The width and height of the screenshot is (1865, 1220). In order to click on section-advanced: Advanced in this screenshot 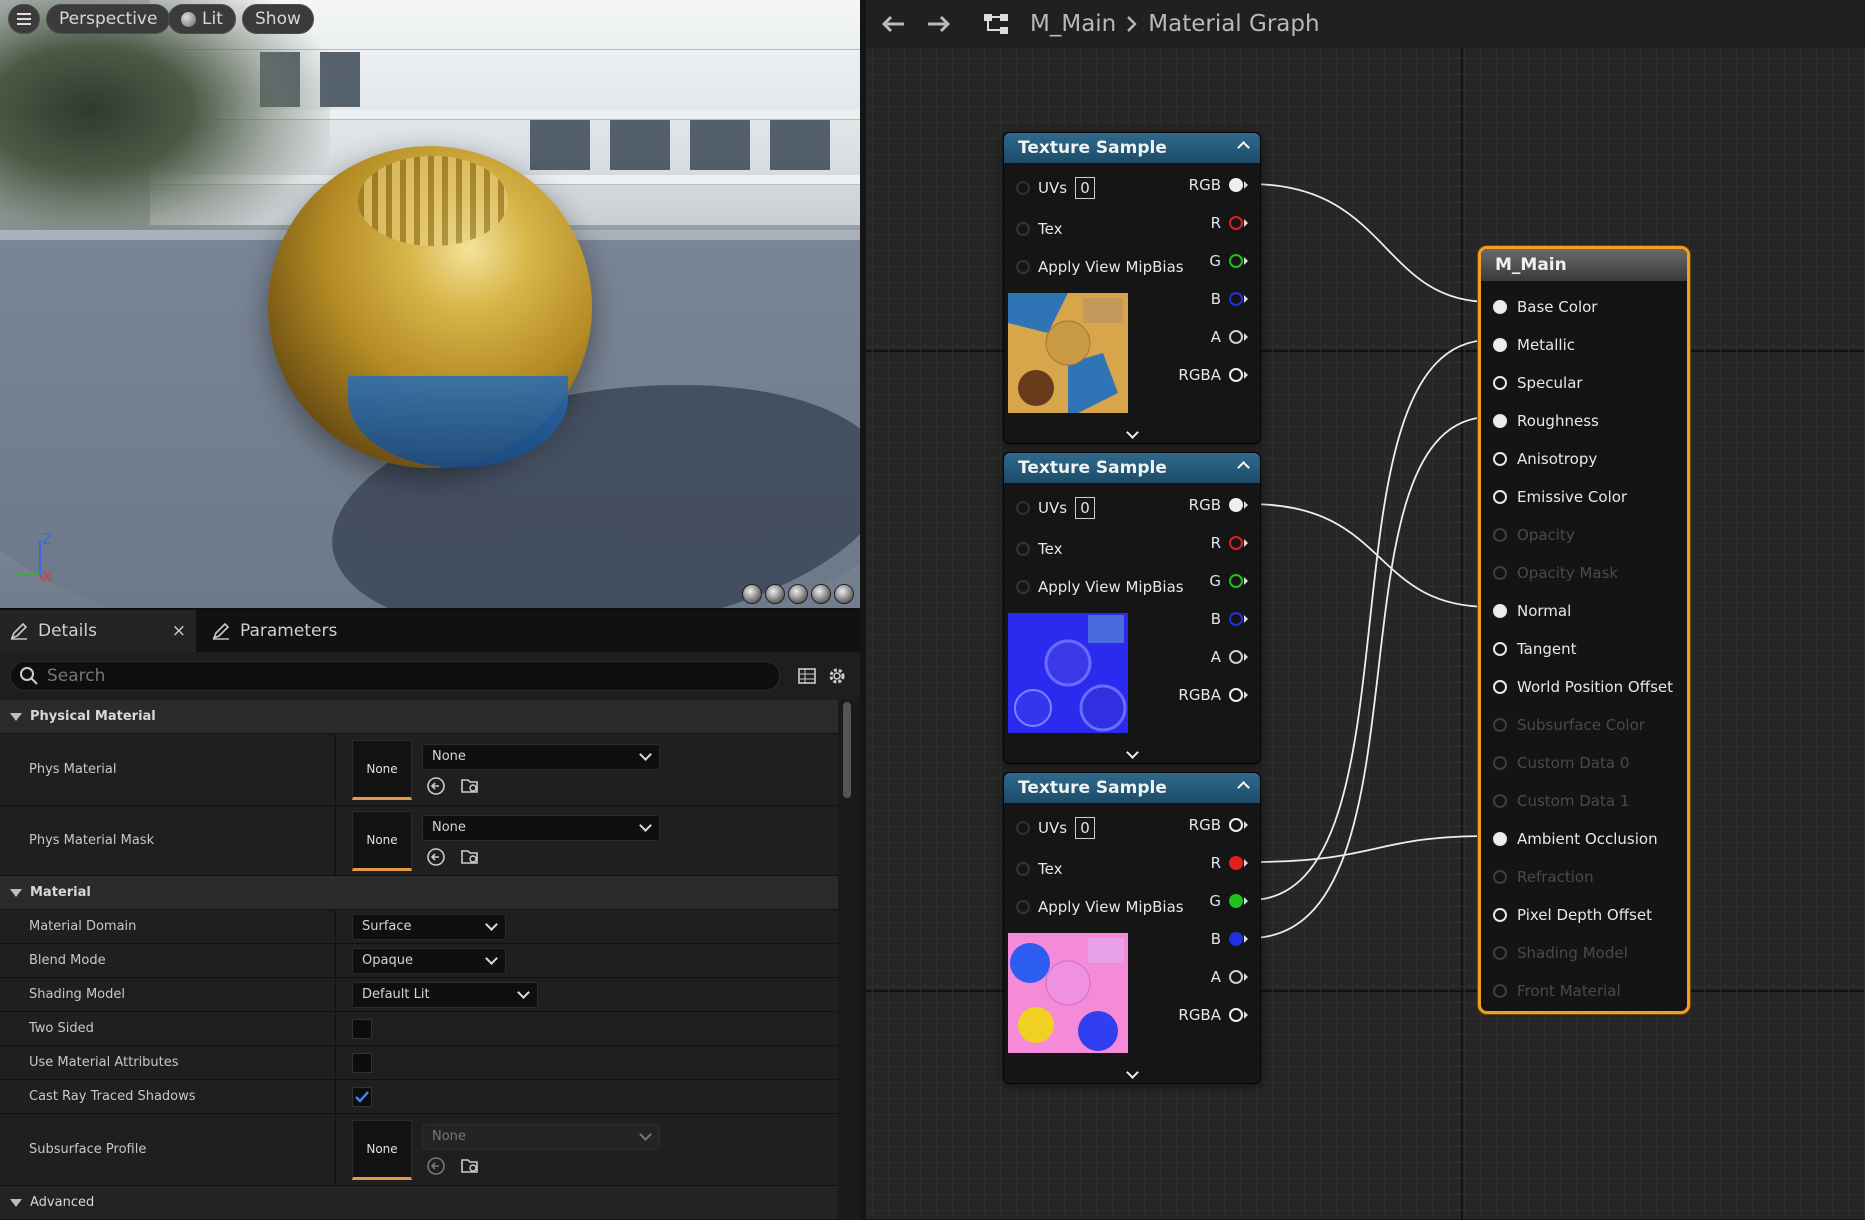, I will do `click(419, 1203)`.